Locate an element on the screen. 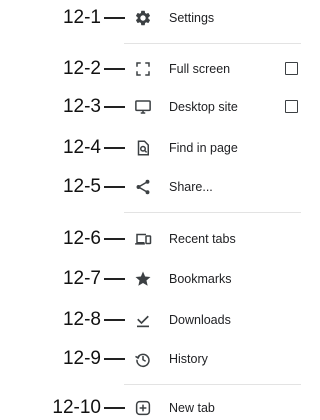 The image size is (320, 420). history-icon is located at coordinates (143, 359).